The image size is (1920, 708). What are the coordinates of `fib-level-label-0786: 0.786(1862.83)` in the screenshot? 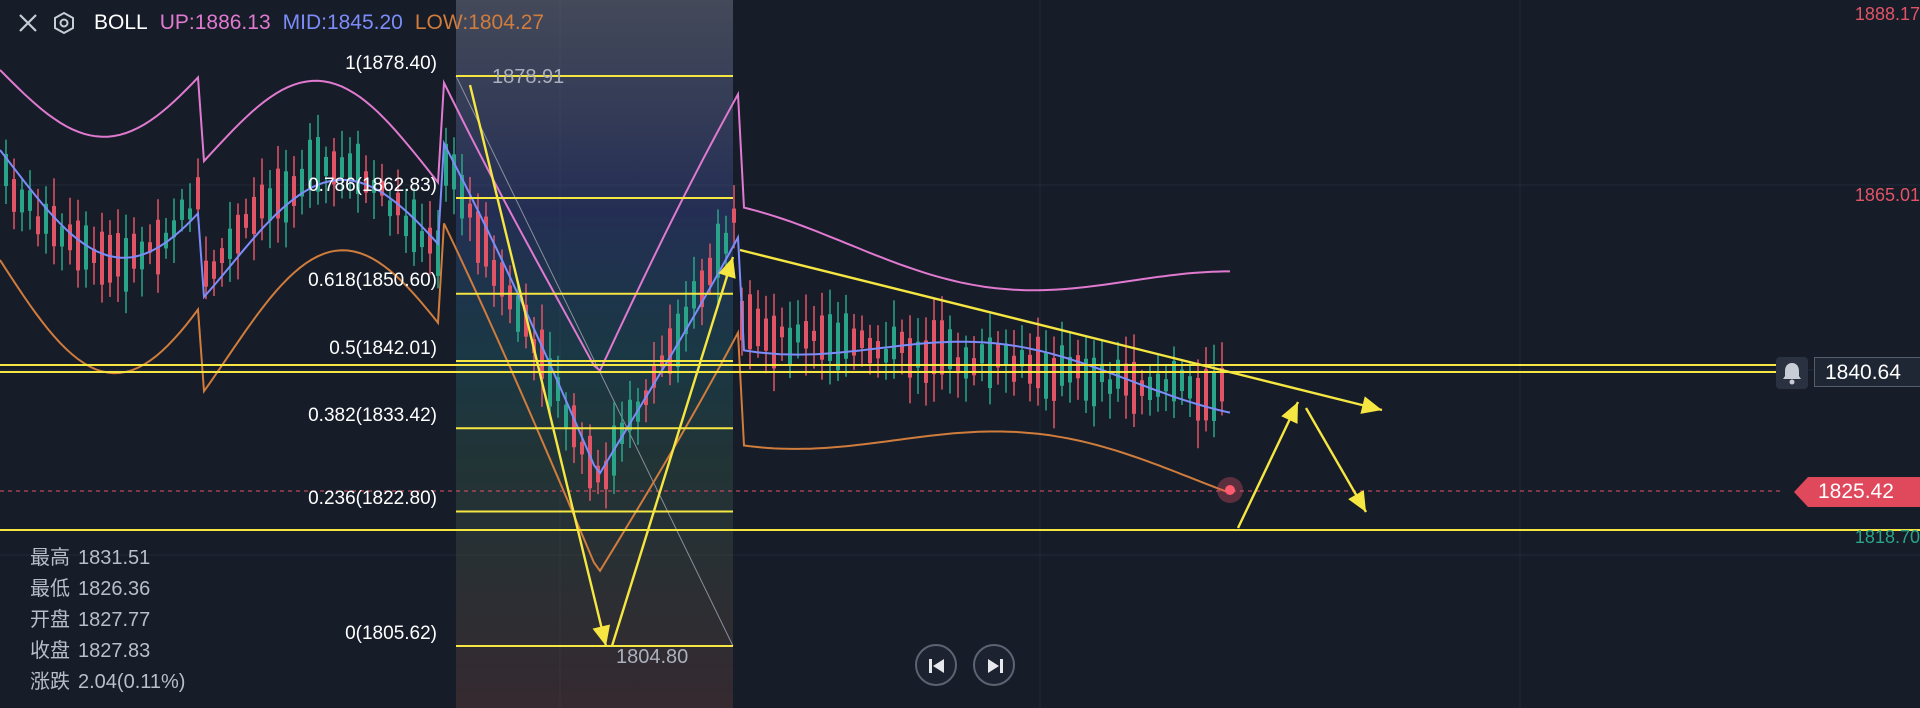 It's located at (372, 185).